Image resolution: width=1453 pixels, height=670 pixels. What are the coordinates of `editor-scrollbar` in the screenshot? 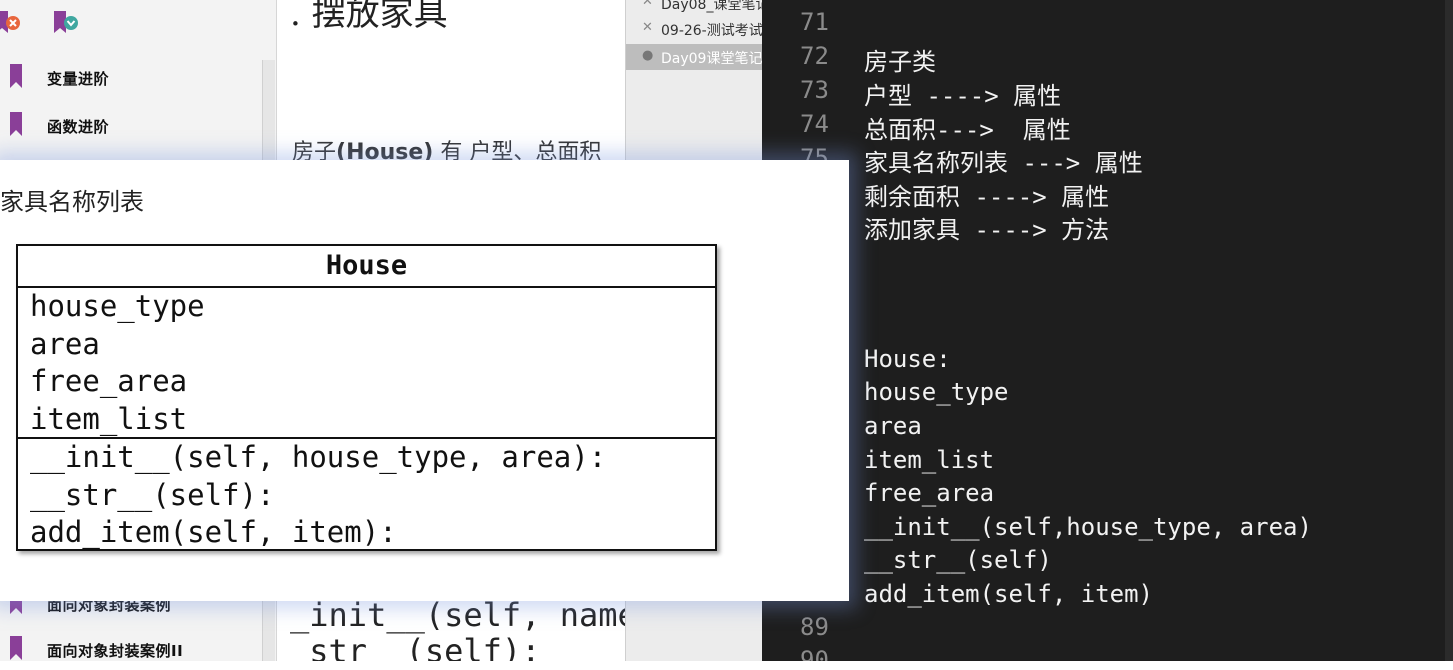 It's located at (1449, 330).